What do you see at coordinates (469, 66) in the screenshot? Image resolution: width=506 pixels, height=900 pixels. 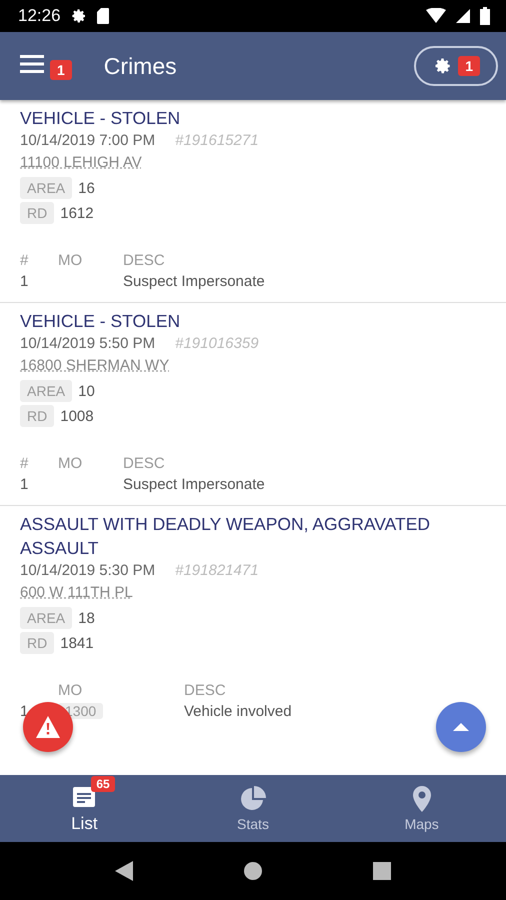 I see `filter-count-badge: 1` at bounding box center [469, 66].